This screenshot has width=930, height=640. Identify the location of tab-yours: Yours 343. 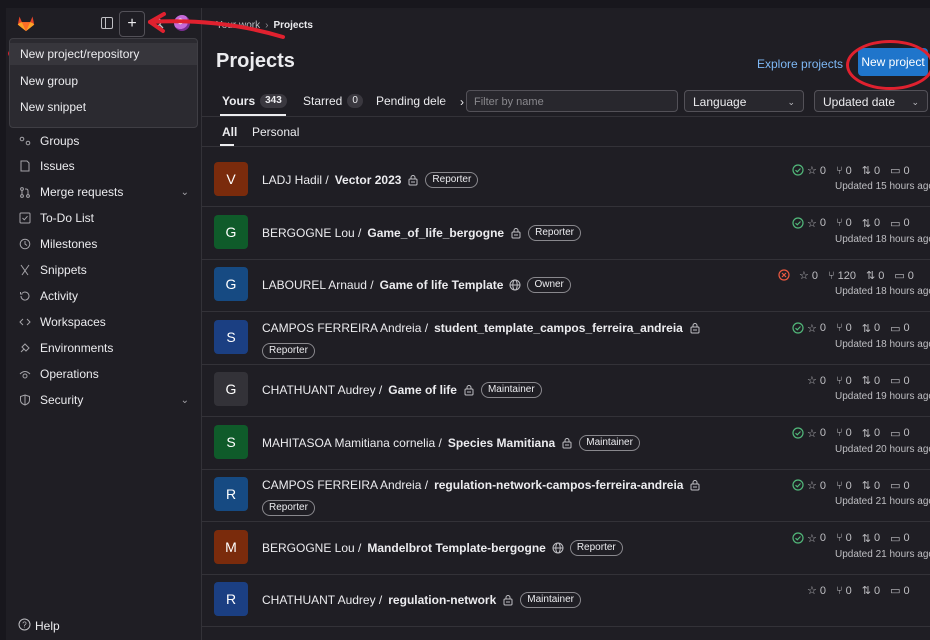
(254, 101).